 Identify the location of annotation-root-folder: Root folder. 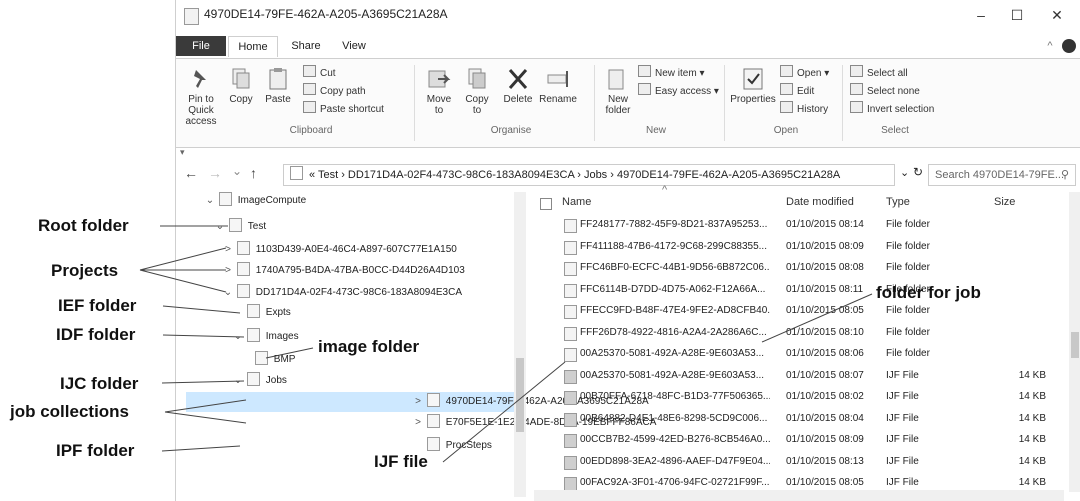
(83, 225).